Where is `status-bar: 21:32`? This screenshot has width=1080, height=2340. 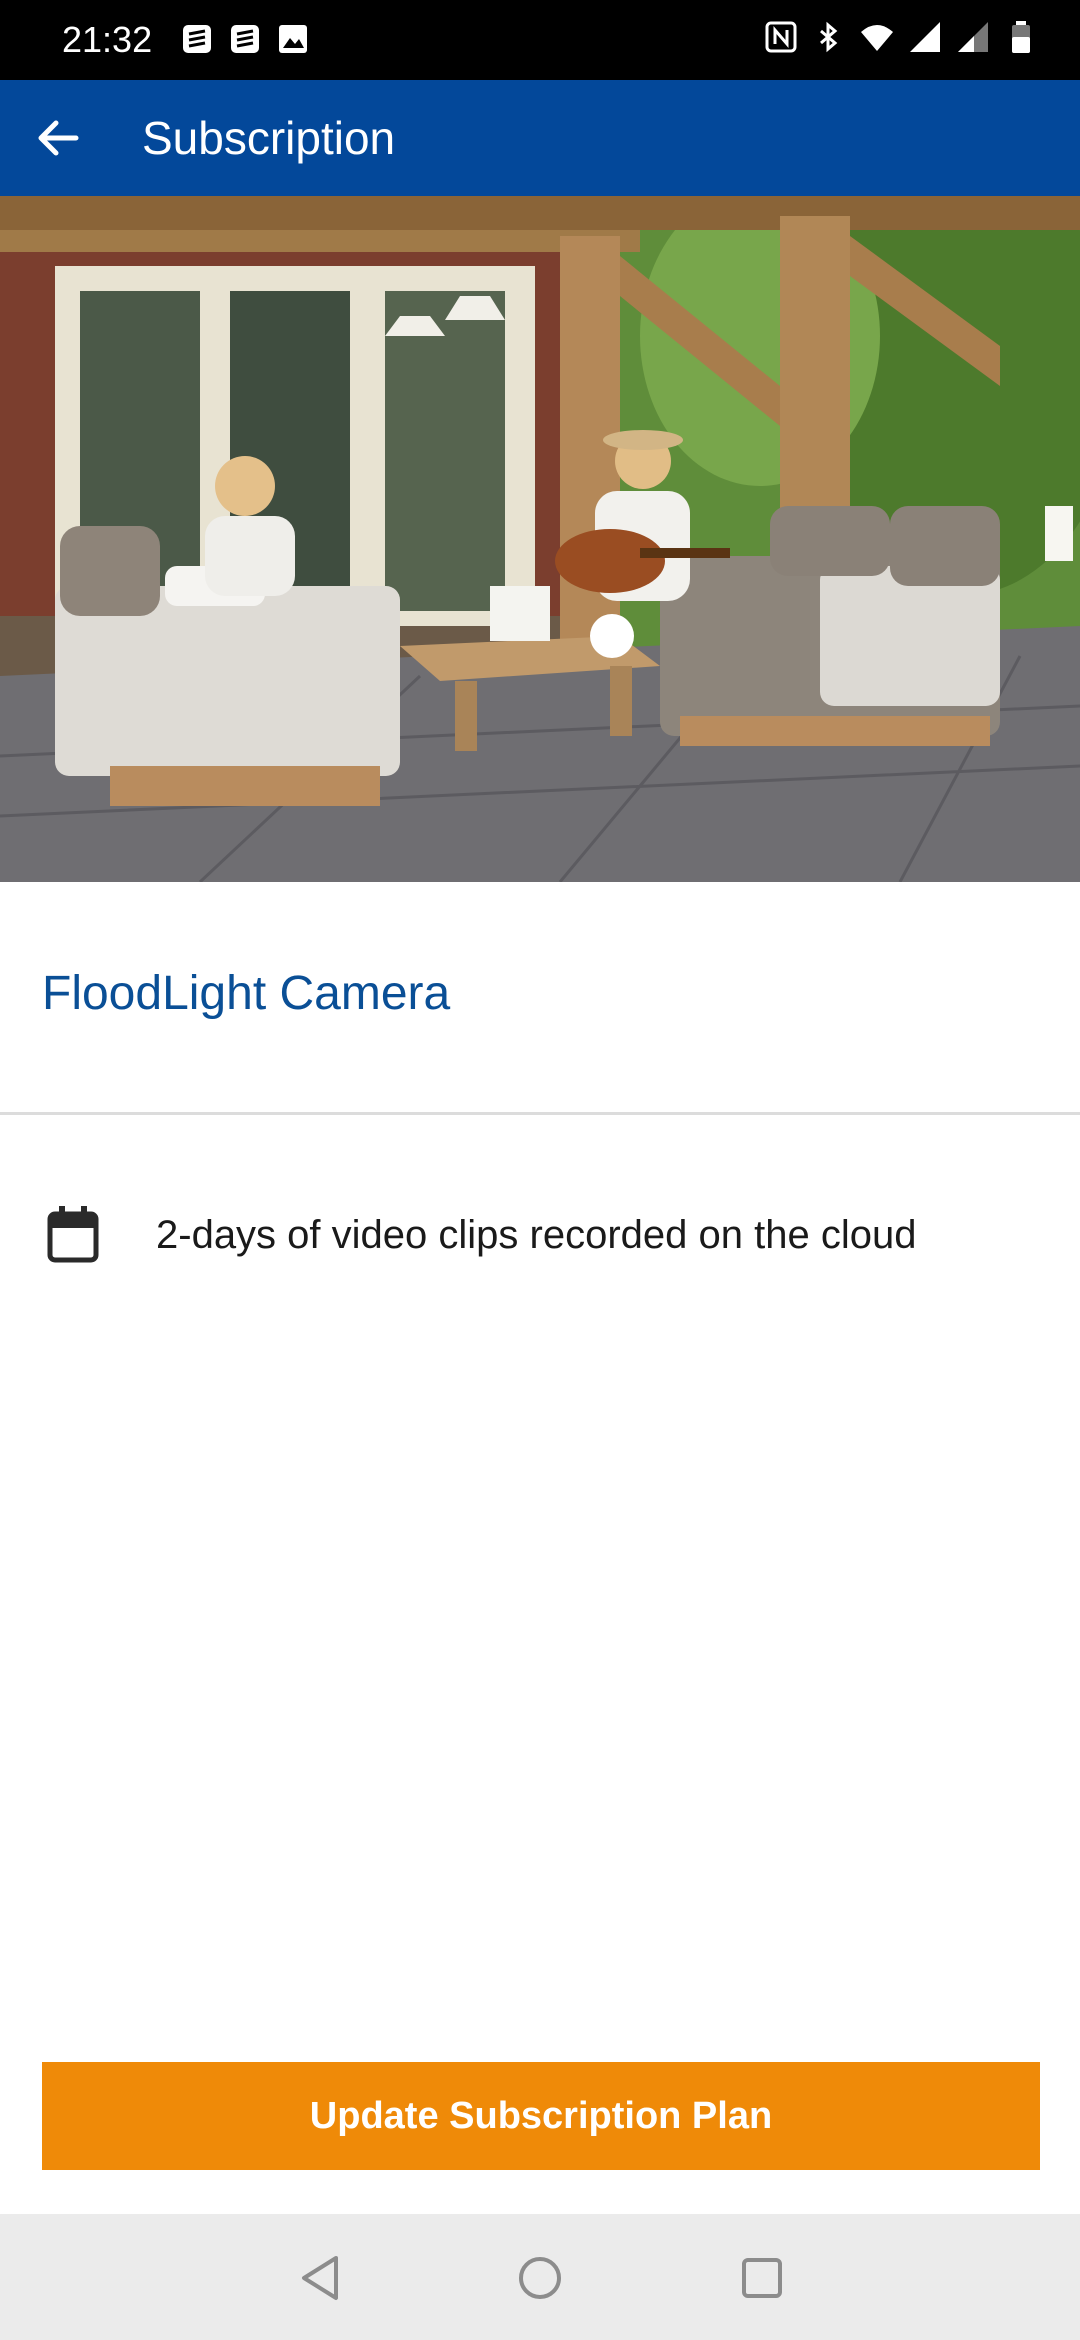 status-bar: 21:32 is located at coordinates (540, 40).